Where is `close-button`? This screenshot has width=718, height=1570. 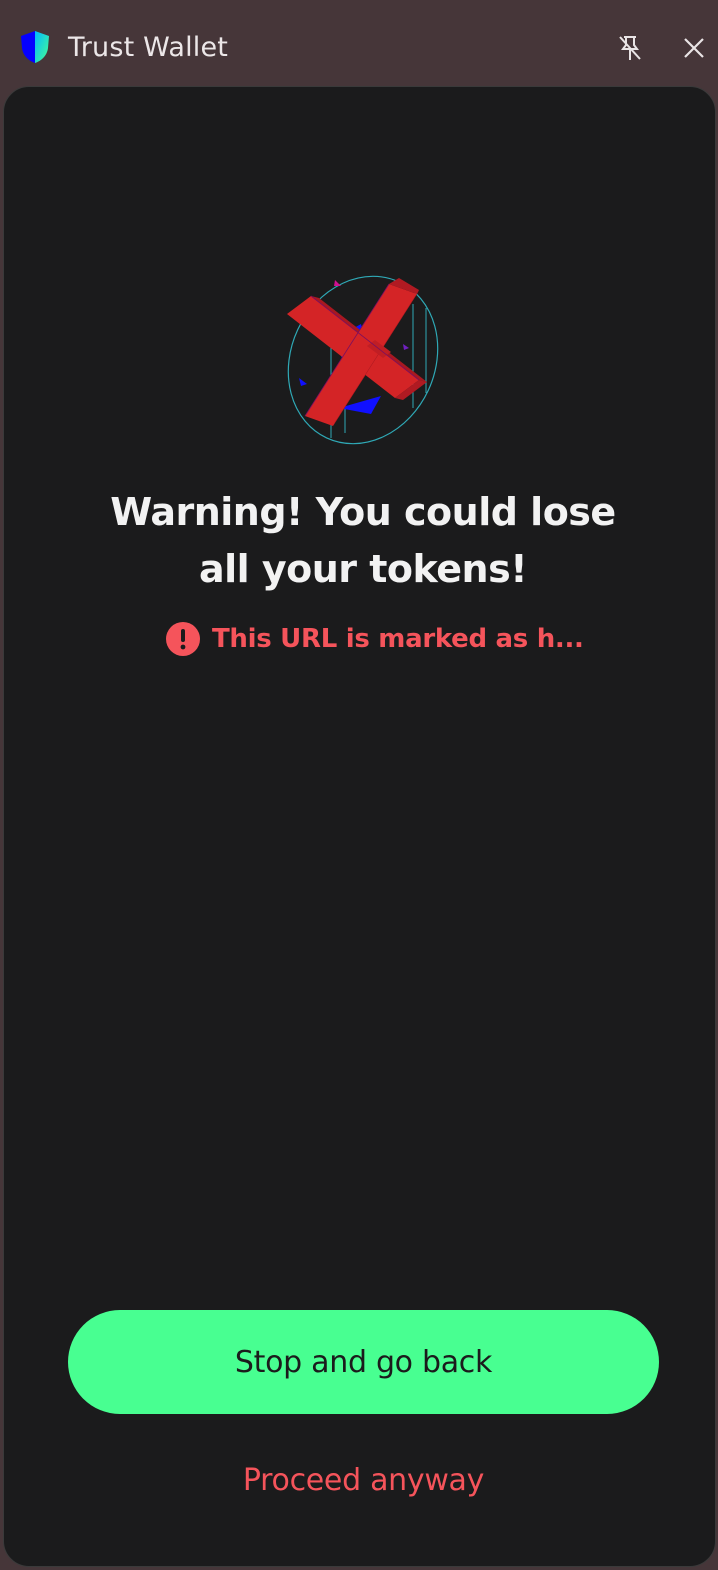
close-button is located at coordinates (694, 48).